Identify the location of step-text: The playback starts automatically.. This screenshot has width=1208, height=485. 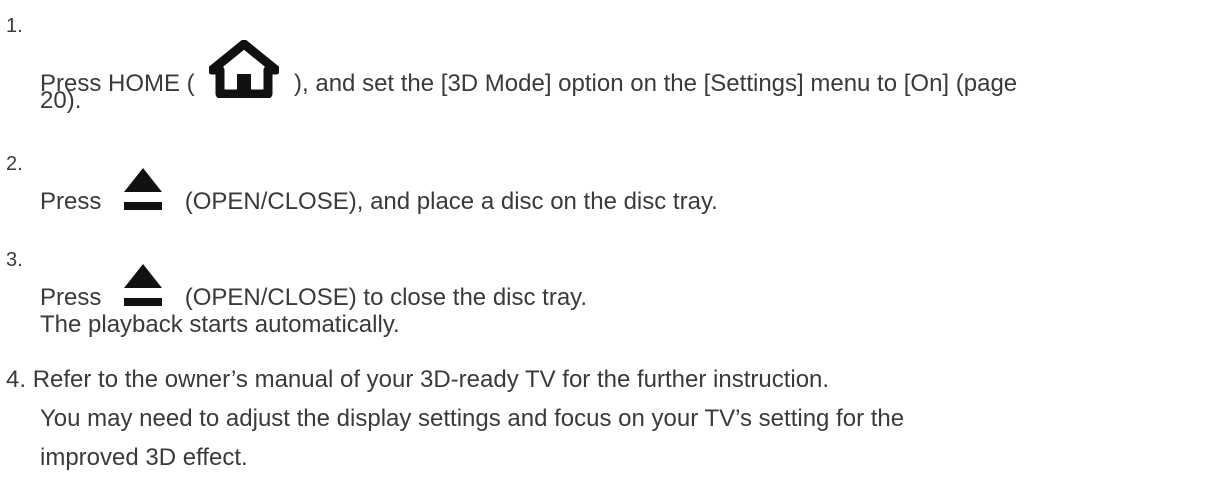
(220, 324).